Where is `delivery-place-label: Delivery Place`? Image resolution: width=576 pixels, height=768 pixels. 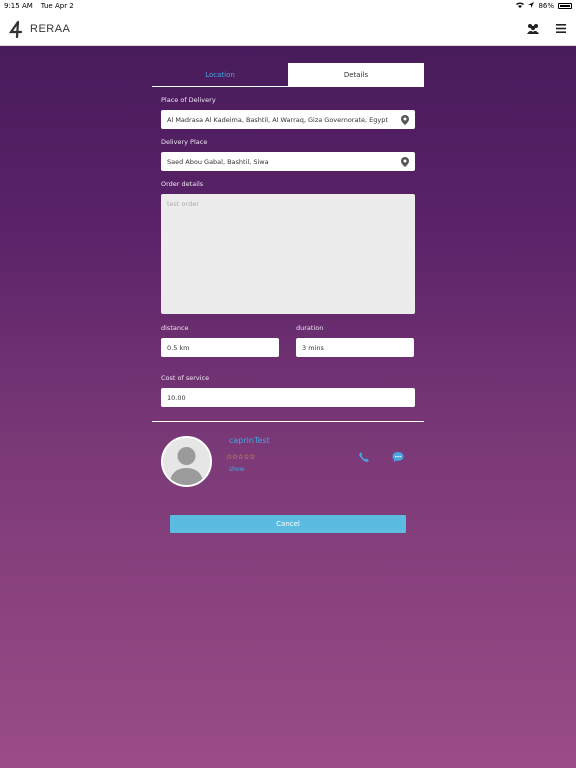
delivery-place-label: Delivery Place is located at coordinates (184, 142).